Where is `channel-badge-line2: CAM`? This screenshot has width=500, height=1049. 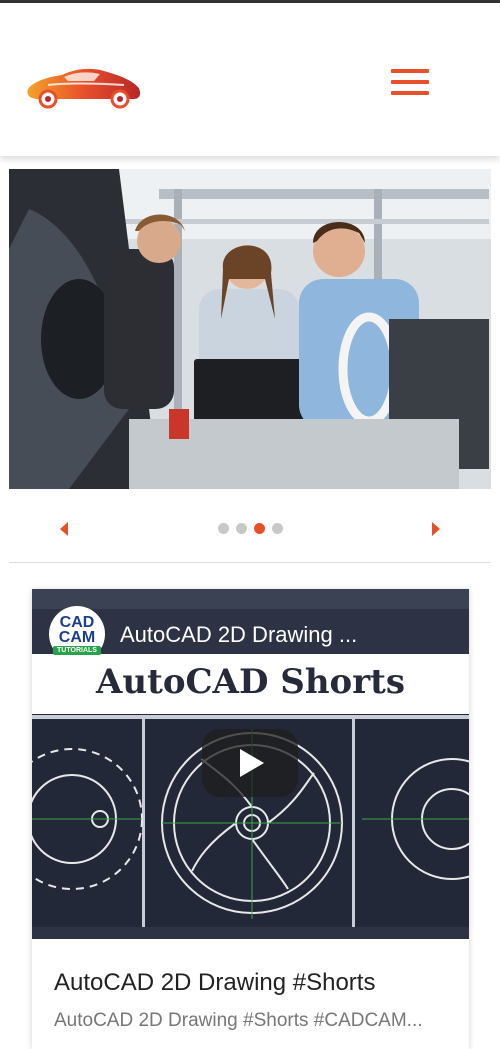
channel-badge-line2: CAM is located at coordinates (77, 637).